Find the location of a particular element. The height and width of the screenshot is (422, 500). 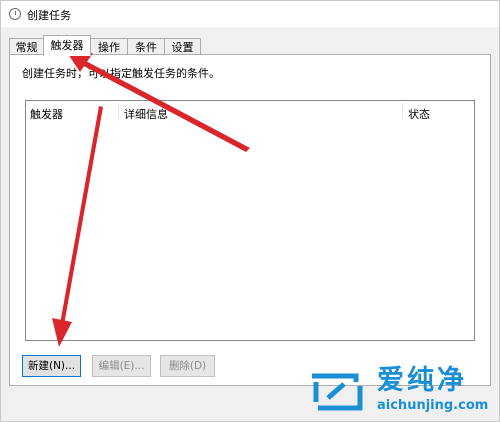

tab-actions: 操作 is located at coordinates (109, 46).